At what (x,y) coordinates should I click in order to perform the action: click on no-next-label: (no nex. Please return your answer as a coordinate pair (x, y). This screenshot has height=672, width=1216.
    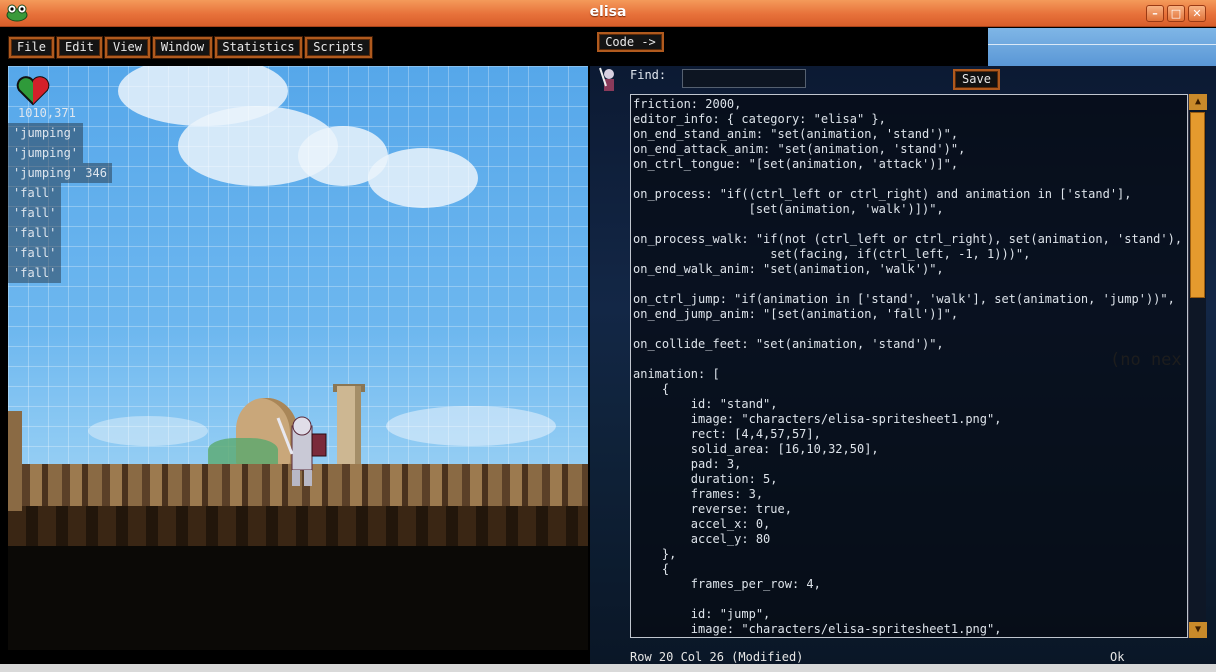
    Looking at the image, I should click on (1146, 360).